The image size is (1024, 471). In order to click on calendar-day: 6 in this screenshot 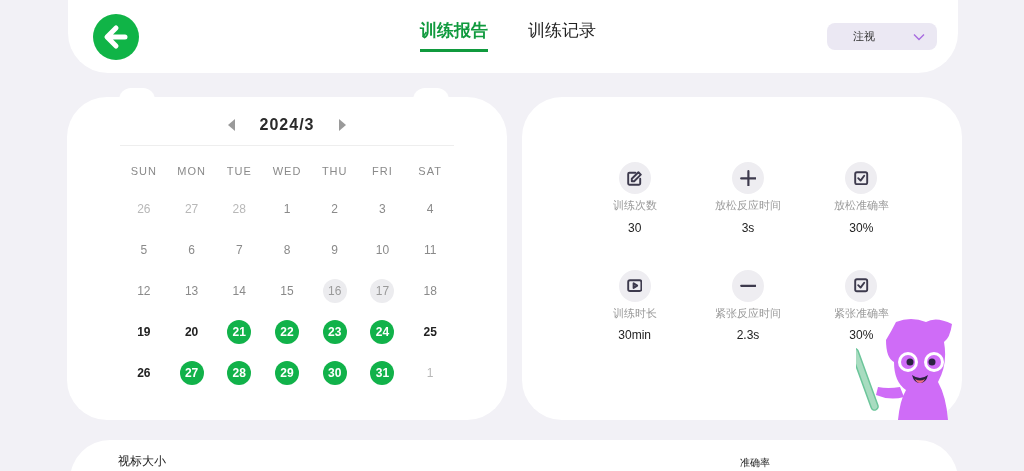, I will do `click(191, 249)`.